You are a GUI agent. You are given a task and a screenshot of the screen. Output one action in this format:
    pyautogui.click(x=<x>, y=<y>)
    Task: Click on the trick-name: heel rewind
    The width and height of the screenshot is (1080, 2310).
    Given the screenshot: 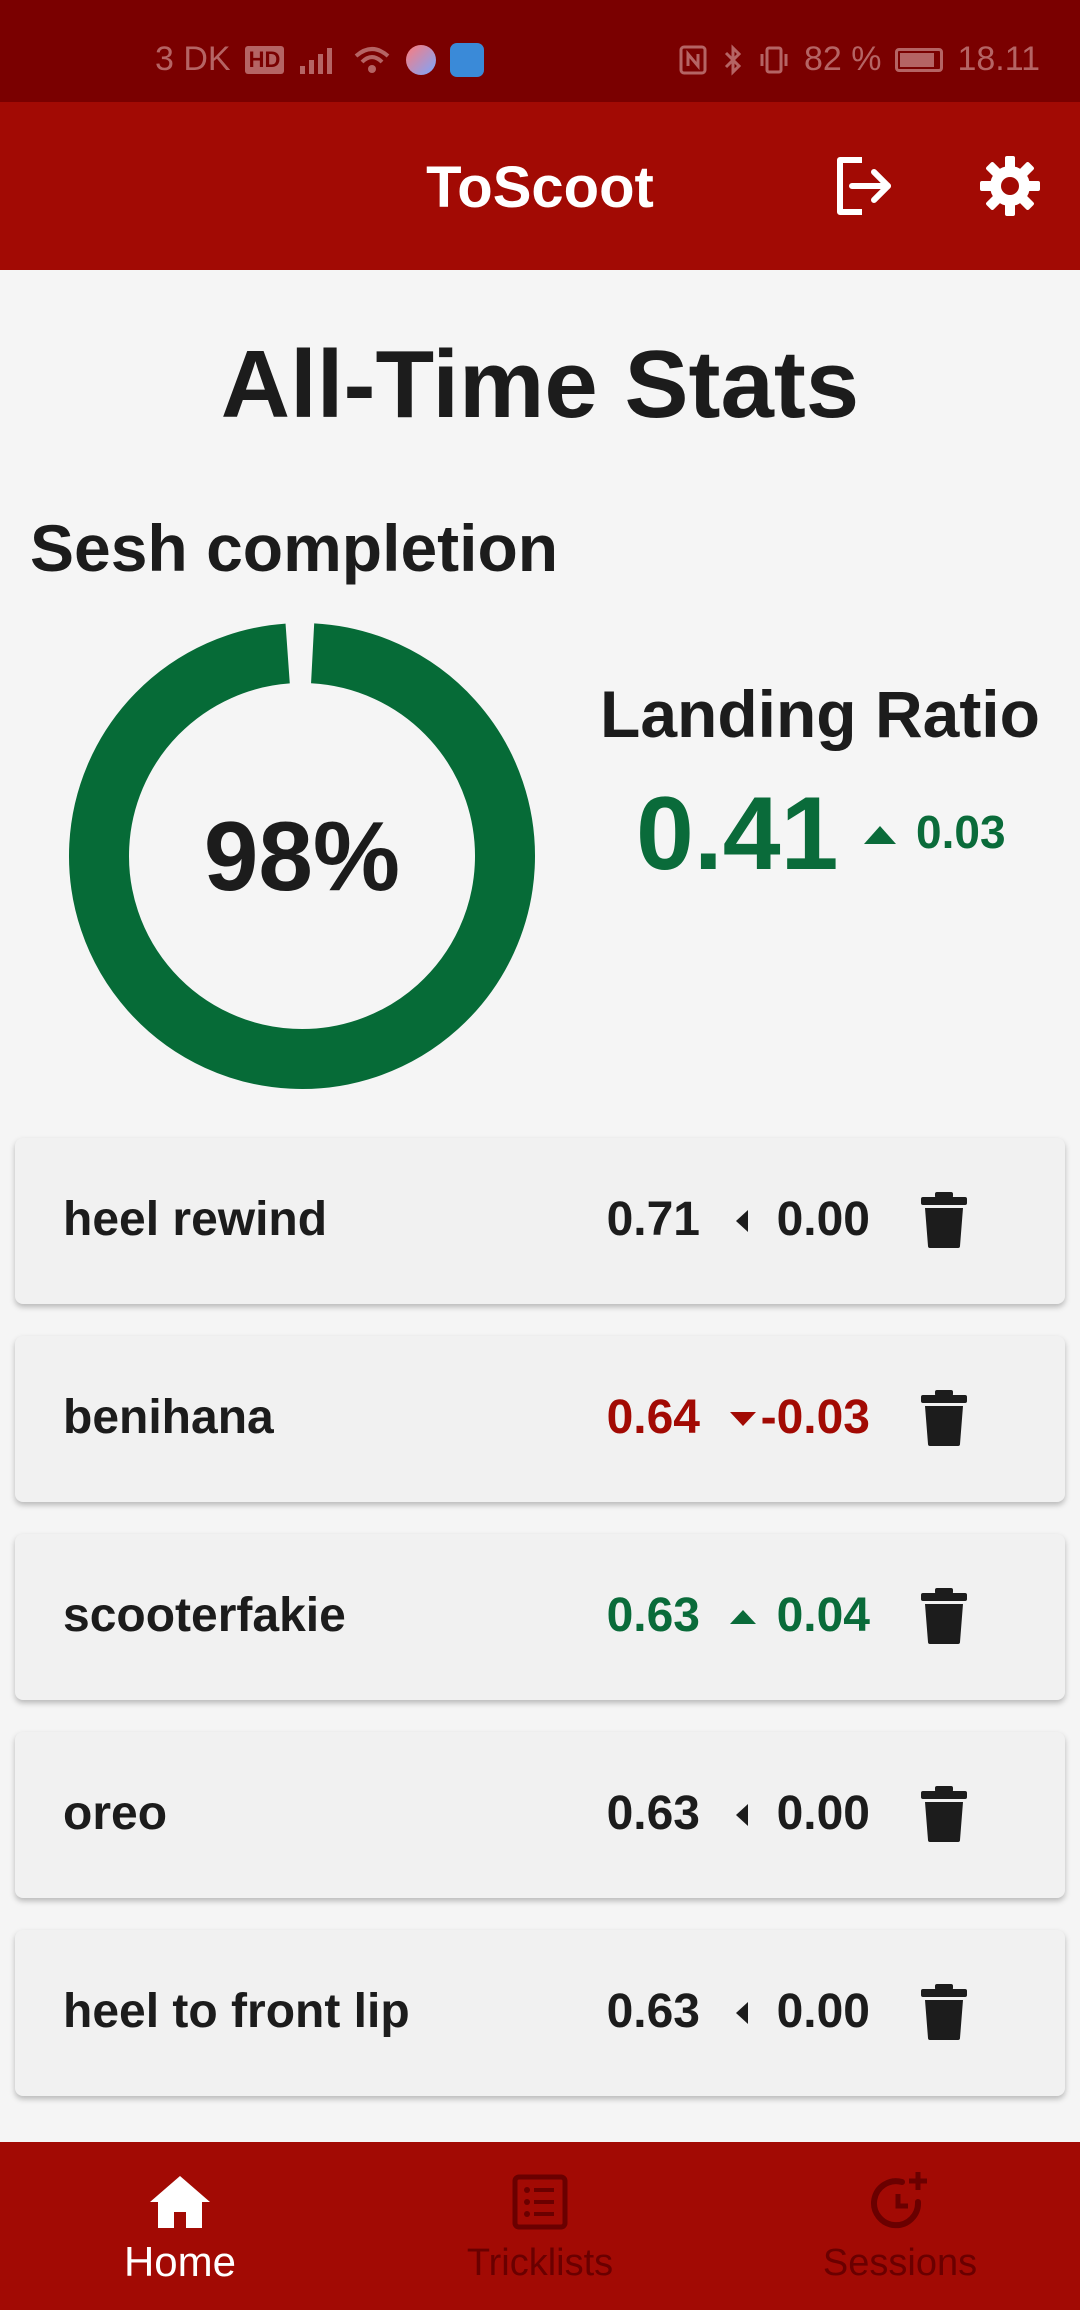 What is the action you would take?
    pyautogui.click(x=195, y=1219)
    